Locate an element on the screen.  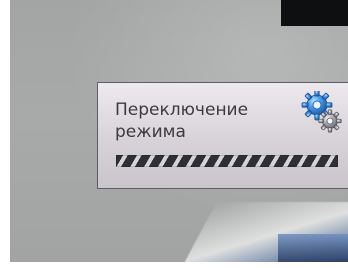
bottom-right-reflection is located at coordinates (313, 248).